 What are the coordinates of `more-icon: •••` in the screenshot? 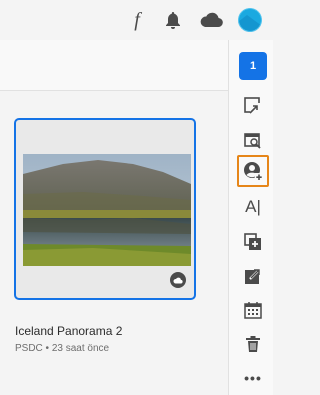 It's located at (253, 378).